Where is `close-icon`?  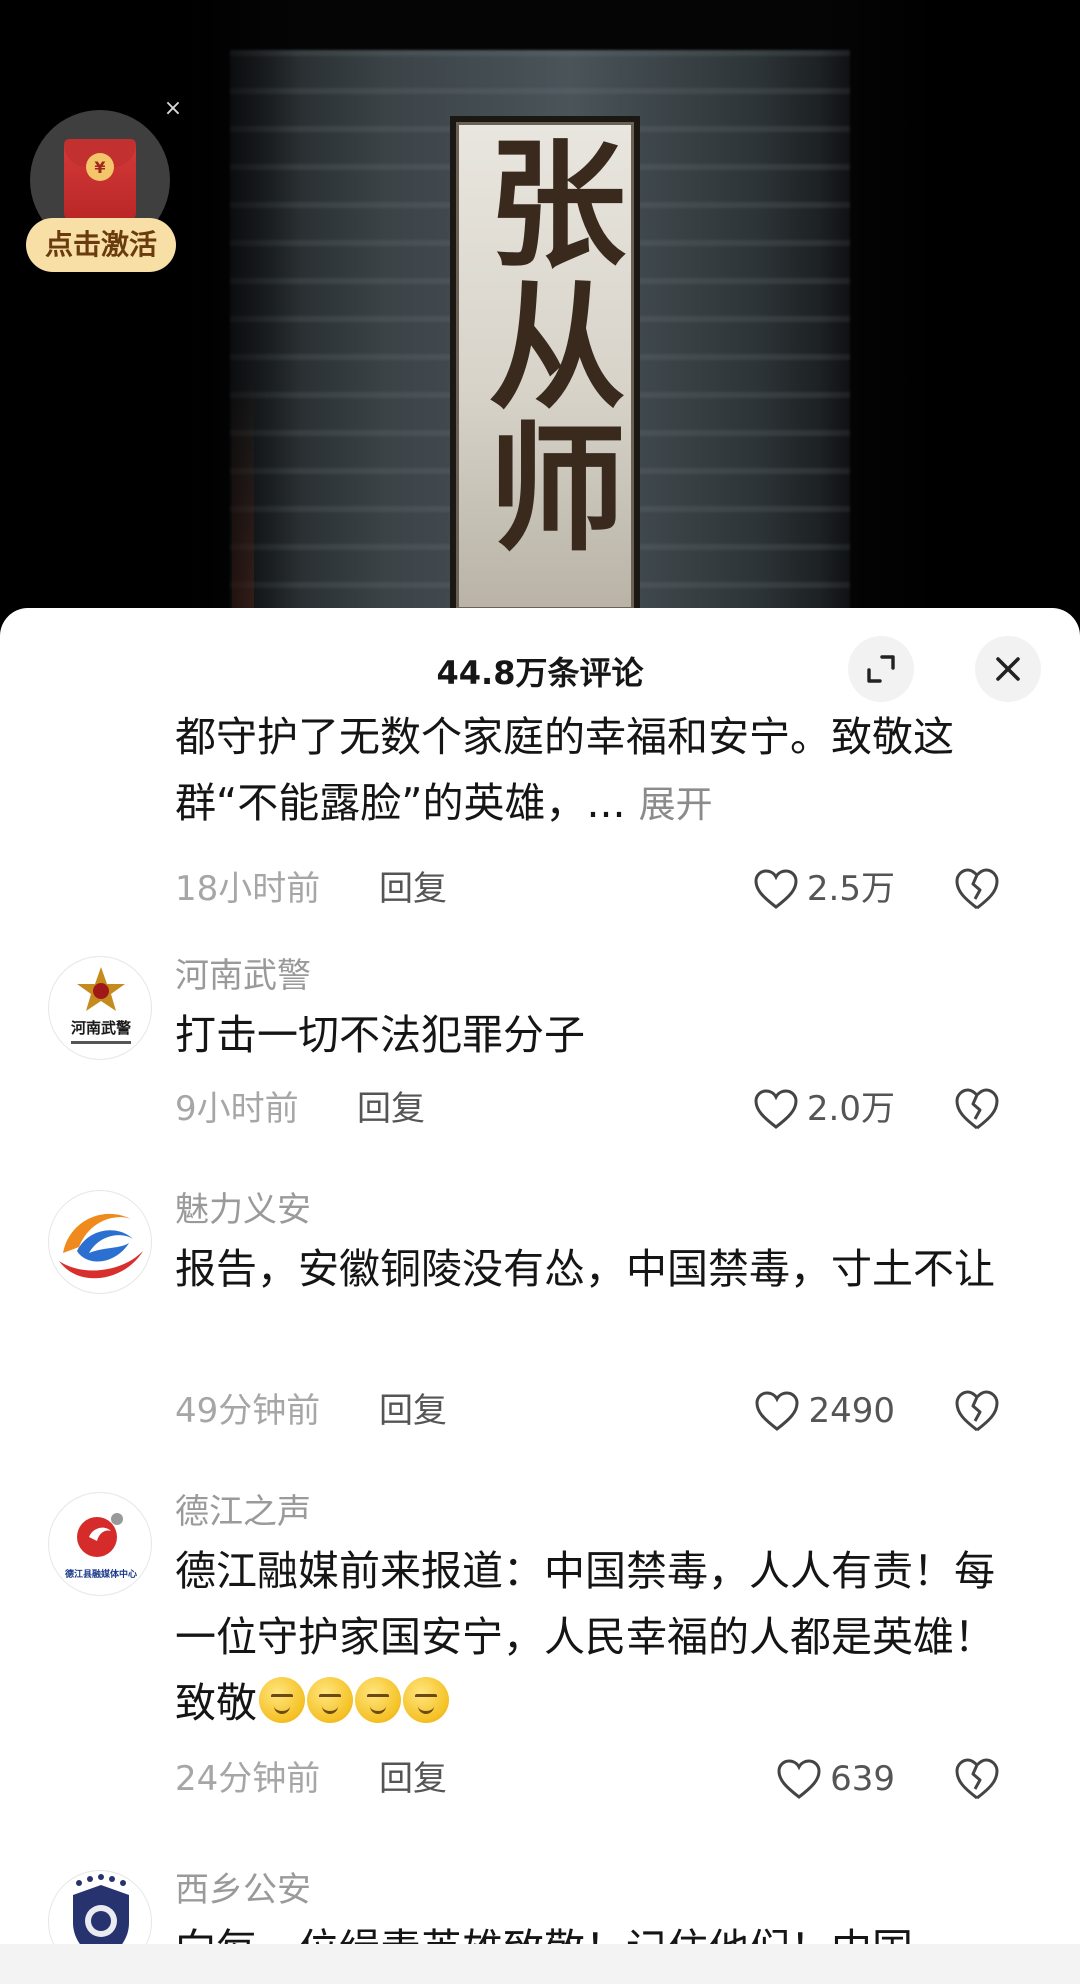
close-icon is located at coordinates (1008, 669).